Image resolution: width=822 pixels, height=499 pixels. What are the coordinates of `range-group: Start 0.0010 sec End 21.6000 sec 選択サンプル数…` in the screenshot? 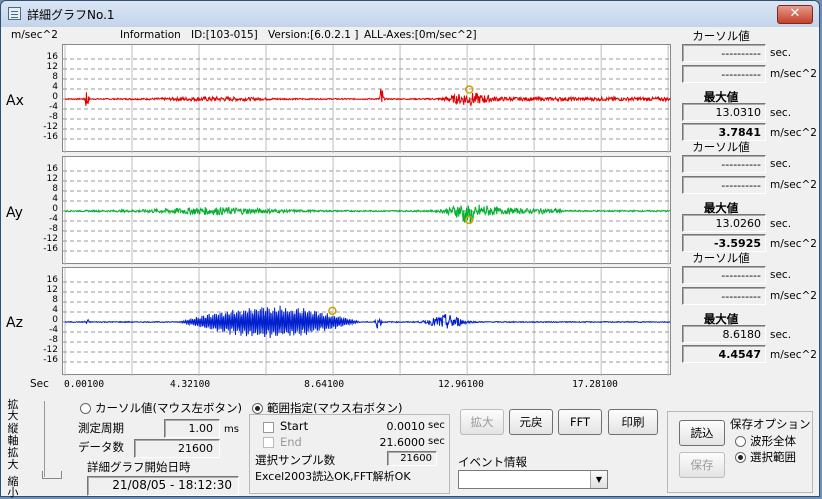 It's located at (349, 454).